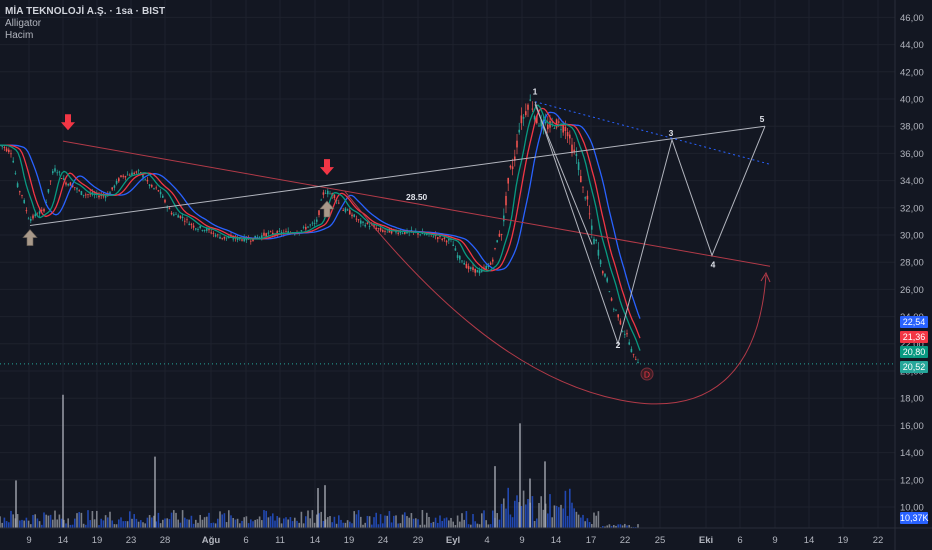 The height and width of the screenshot is (550, 932). Describe the element at coordinates (85, 36) in the screenshot. I see `indicator-volume: Hacim` at that location.